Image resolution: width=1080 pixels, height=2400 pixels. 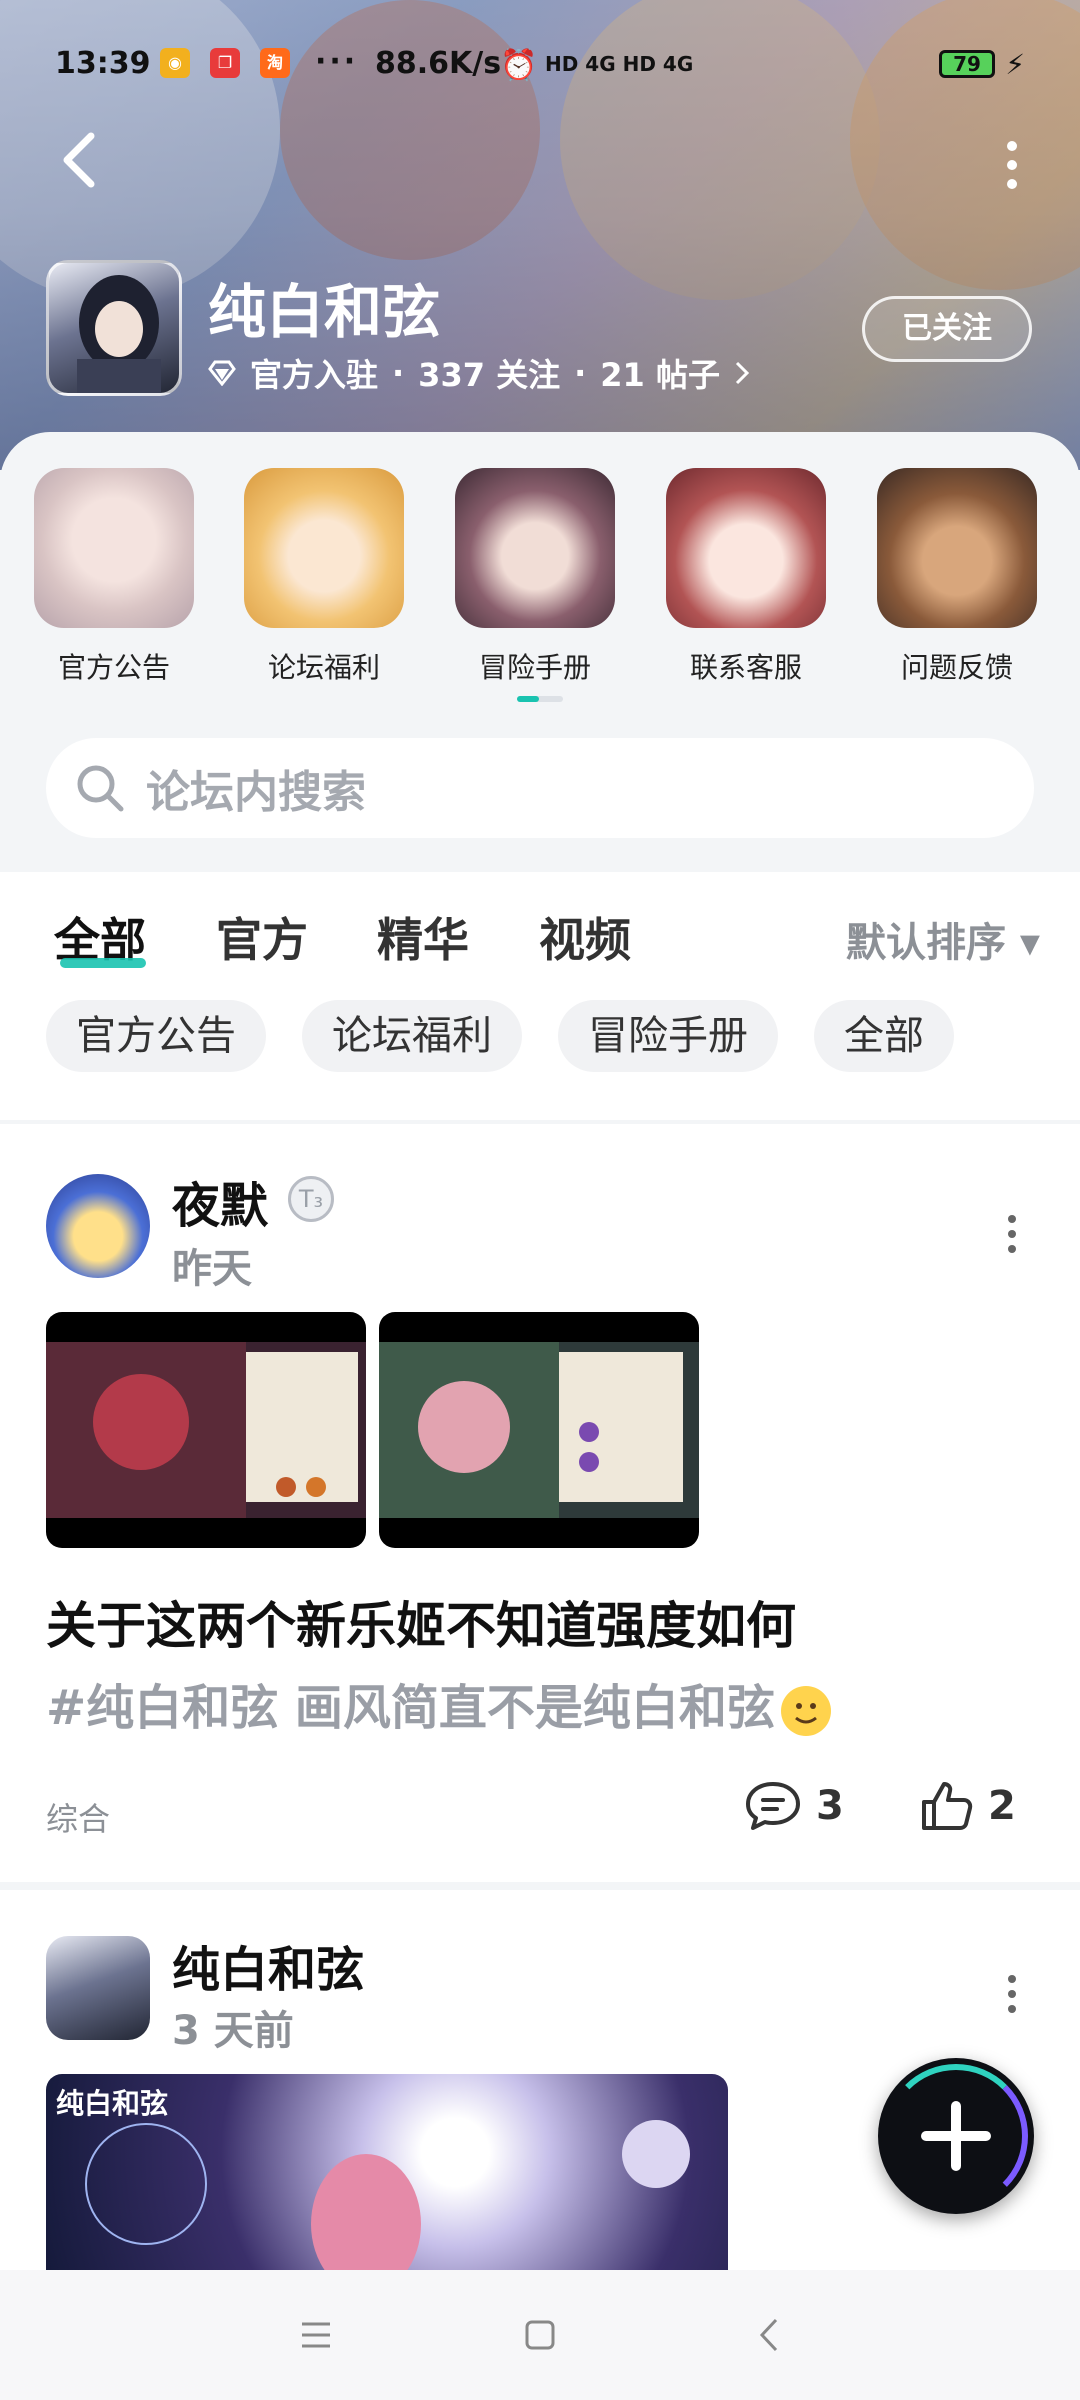 I want to click on post-banner-image: 纯白和弦, so click(x=387, y=2172).